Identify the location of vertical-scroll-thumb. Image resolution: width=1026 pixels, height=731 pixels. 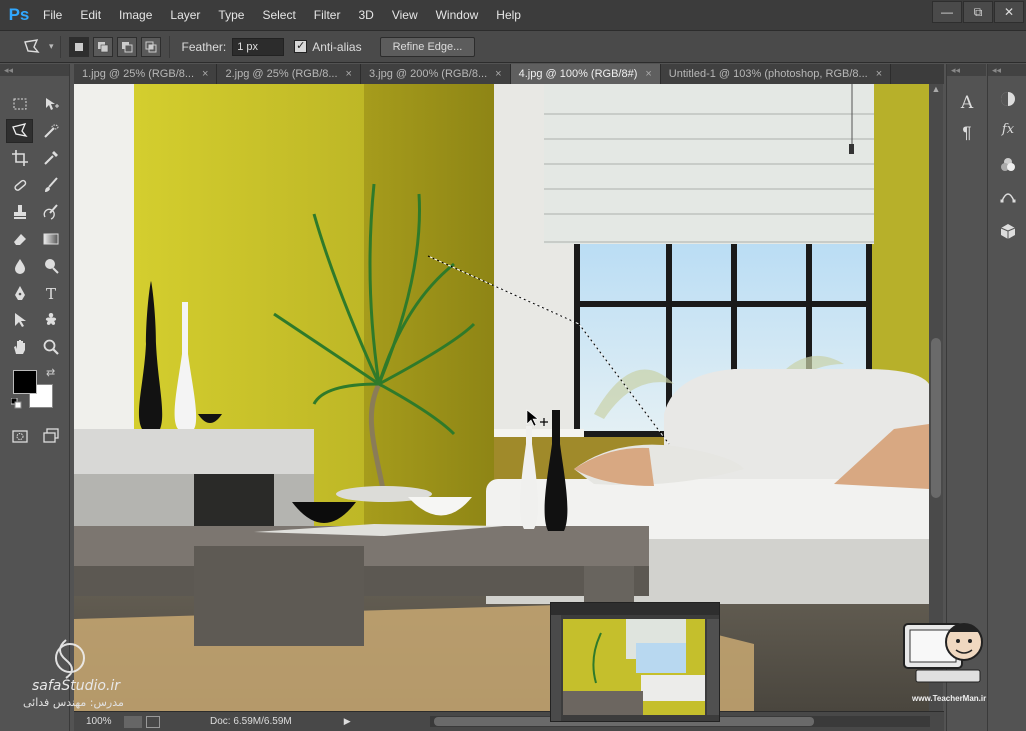
(936, 418).